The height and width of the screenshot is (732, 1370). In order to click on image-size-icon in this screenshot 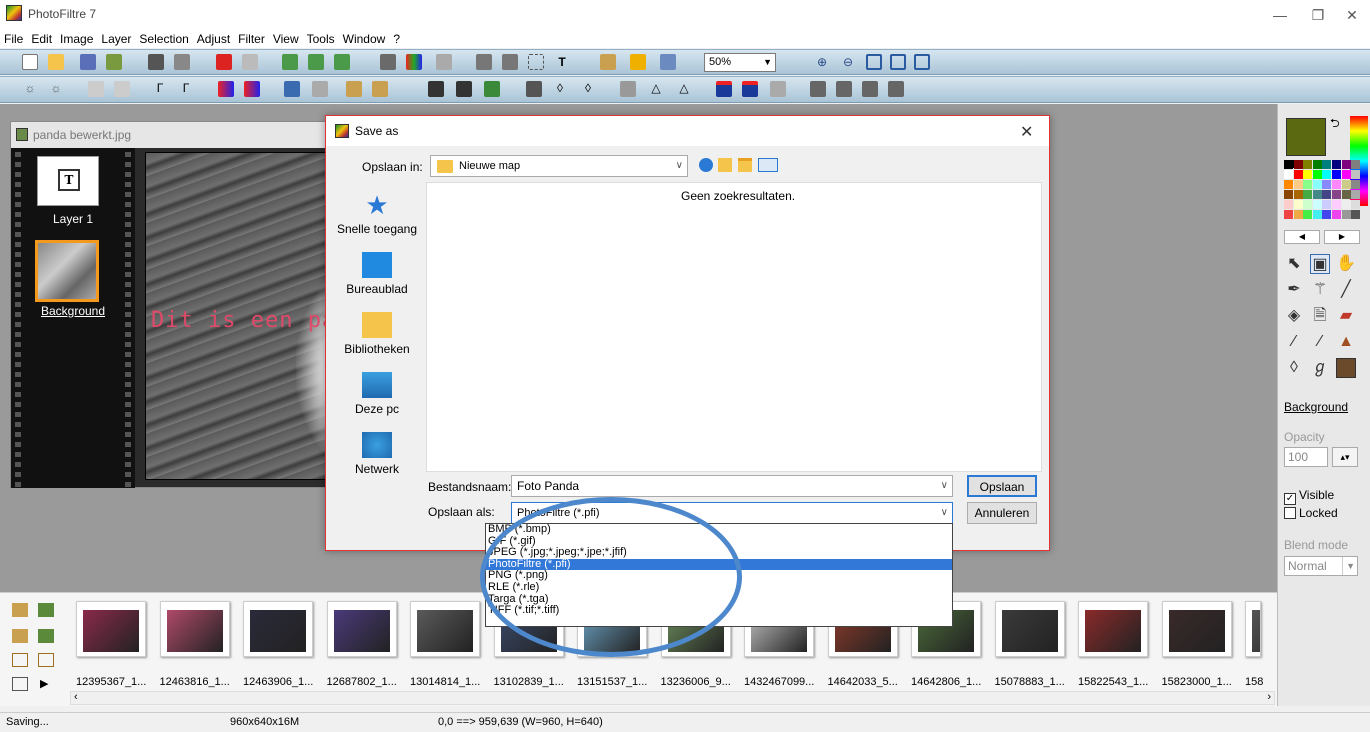, I will do `click(484, 62)`.